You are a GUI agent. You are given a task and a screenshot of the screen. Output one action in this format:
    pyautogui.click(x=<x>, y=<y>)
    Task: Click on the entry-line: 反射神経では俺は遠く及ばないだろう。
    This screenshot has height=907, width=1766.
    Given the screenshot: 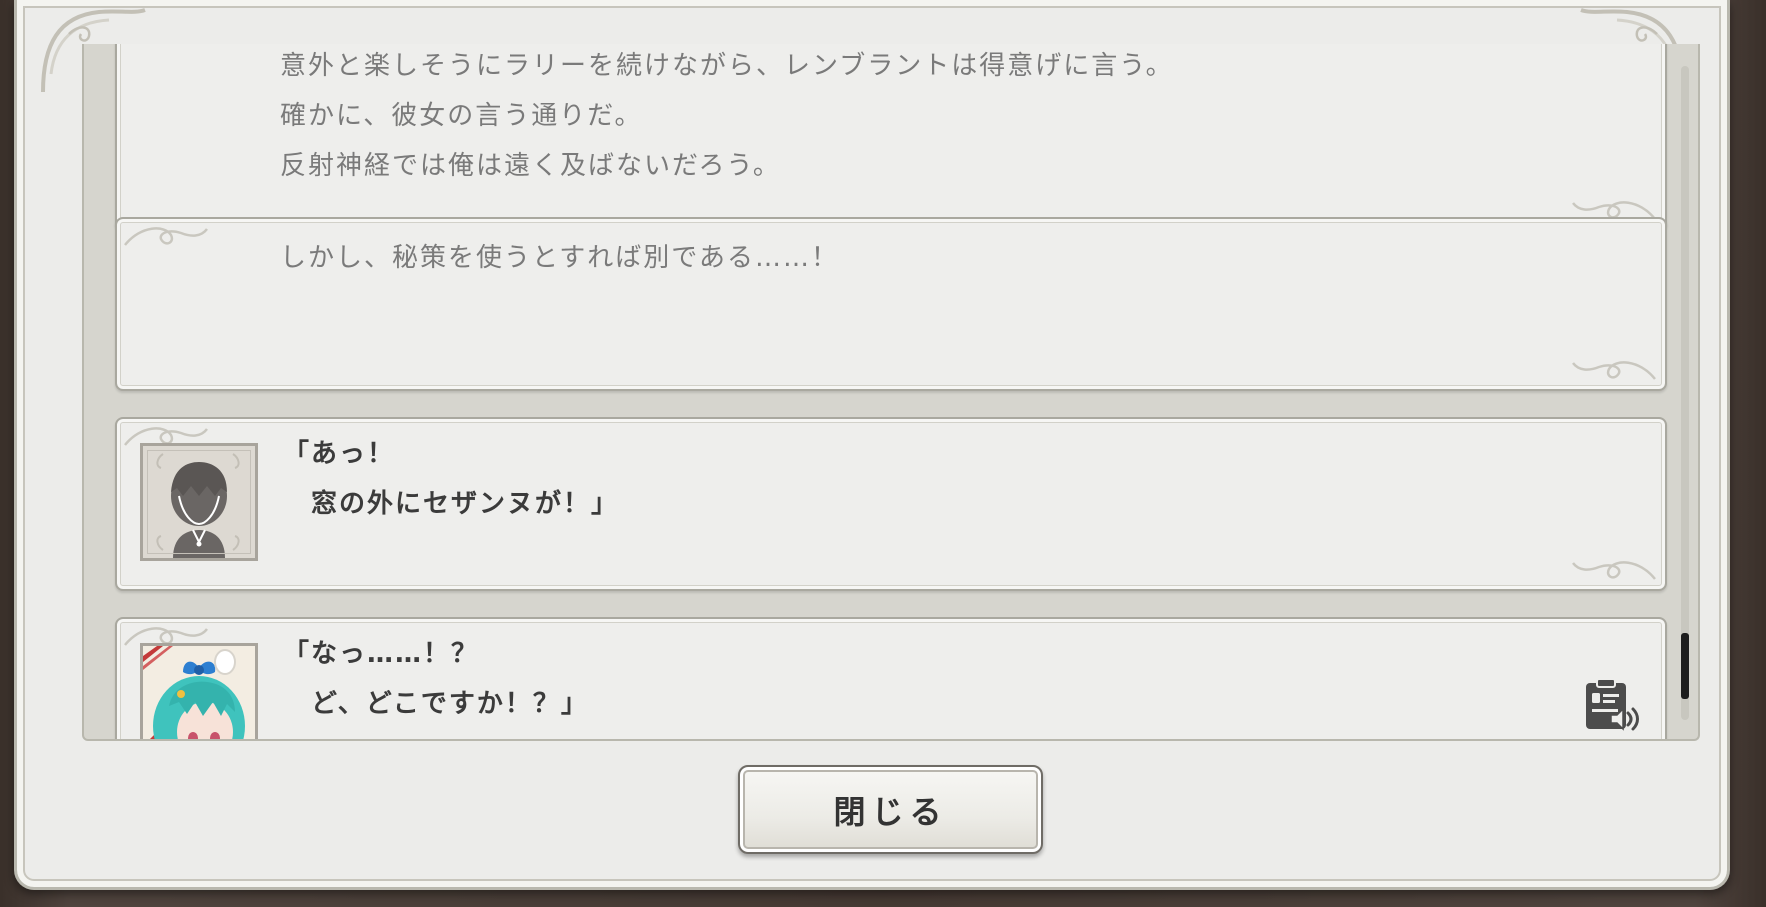 What is the action you would take?
    pyautogui.click(x=530, y=166)
    